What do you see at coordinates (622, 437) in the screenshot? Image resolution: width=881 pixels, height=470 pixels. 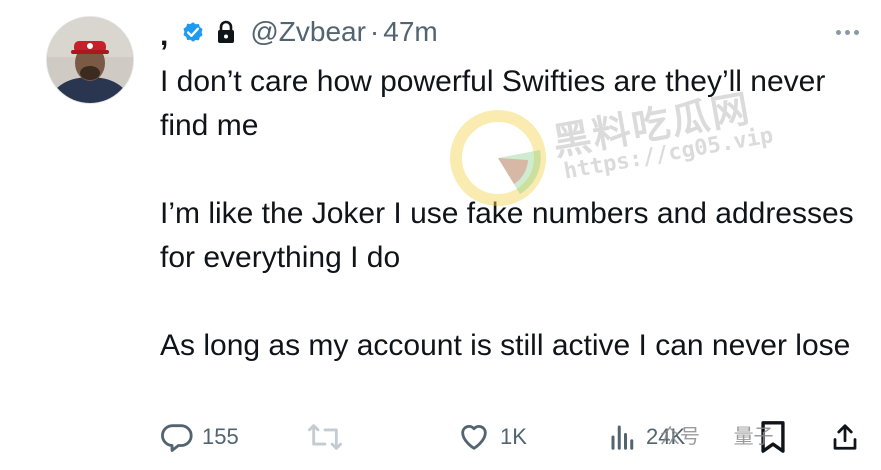 I see `views-icon` at bounding box center [622, 437].